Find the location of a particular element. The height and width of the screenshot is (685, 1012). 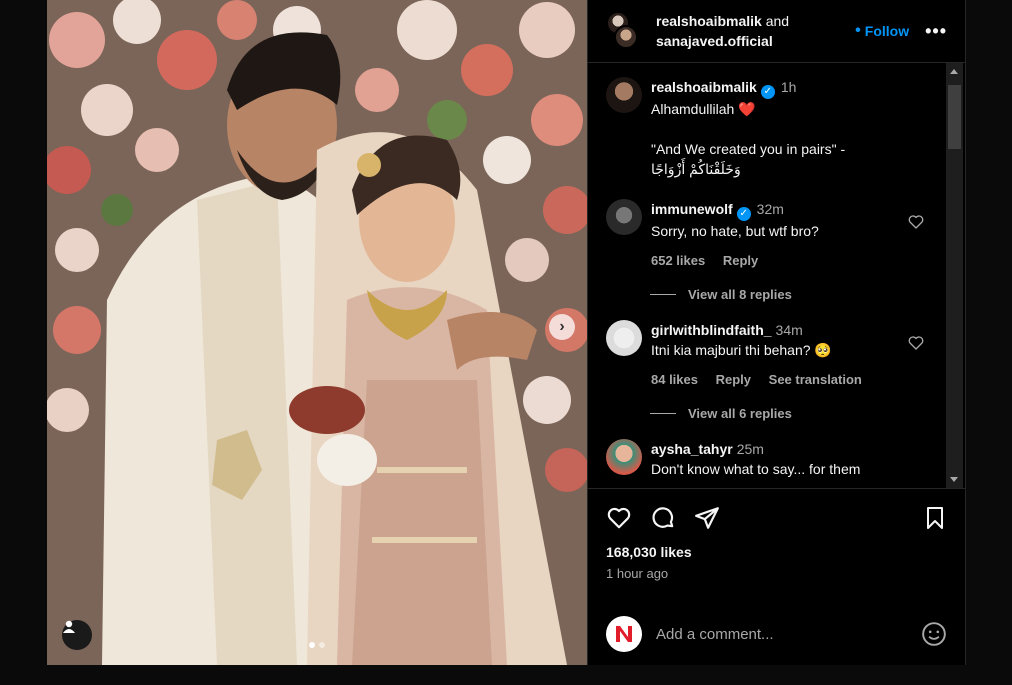

carousel-indicator is located at coordinates (317, 645).